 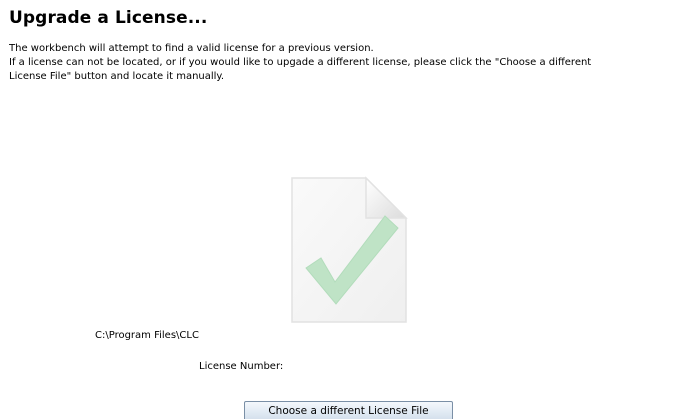 I want to click on license-number-value, so click(x=398, y=367).